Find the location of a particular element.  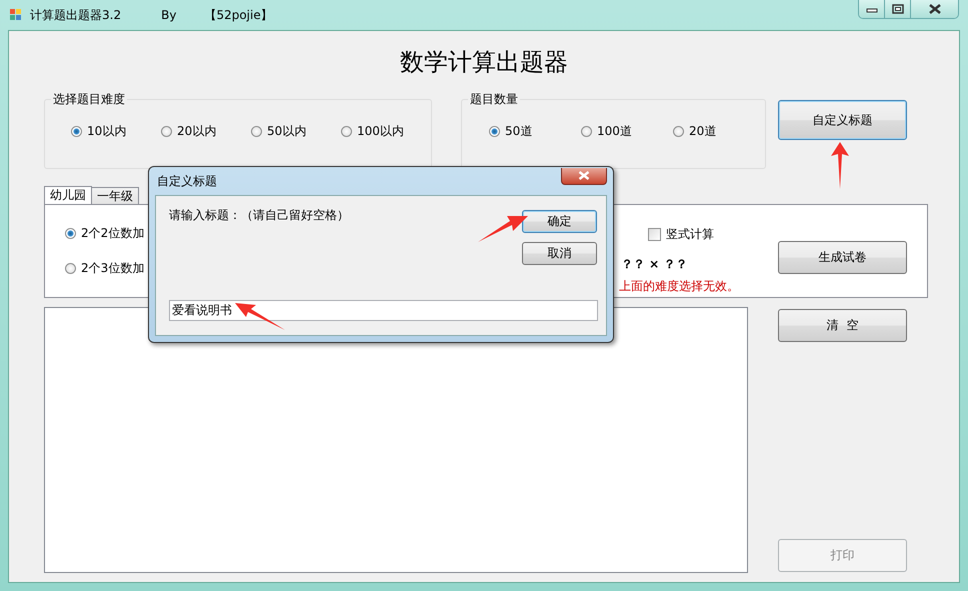

clear-button: 清 空 is located at coordinates (842, 325).